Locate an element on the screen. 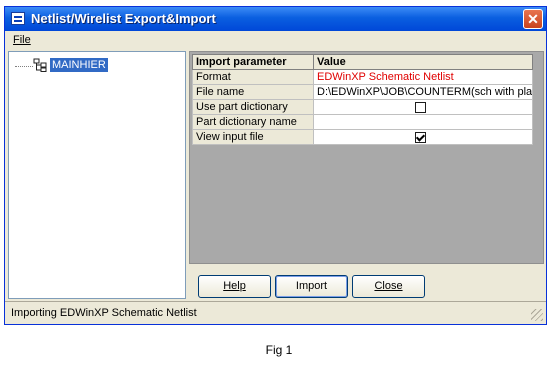  file-name-value: D:\EDWinXP\JOB\COUNTERM(sch with pla is located at coordinates (423, 92).